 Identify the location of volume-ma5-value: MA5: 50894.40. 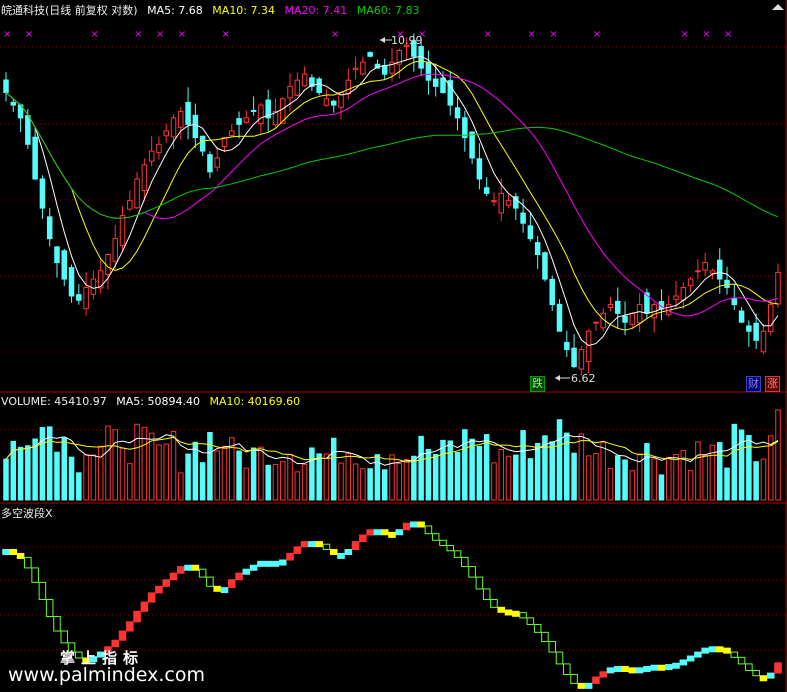
(158, 401).